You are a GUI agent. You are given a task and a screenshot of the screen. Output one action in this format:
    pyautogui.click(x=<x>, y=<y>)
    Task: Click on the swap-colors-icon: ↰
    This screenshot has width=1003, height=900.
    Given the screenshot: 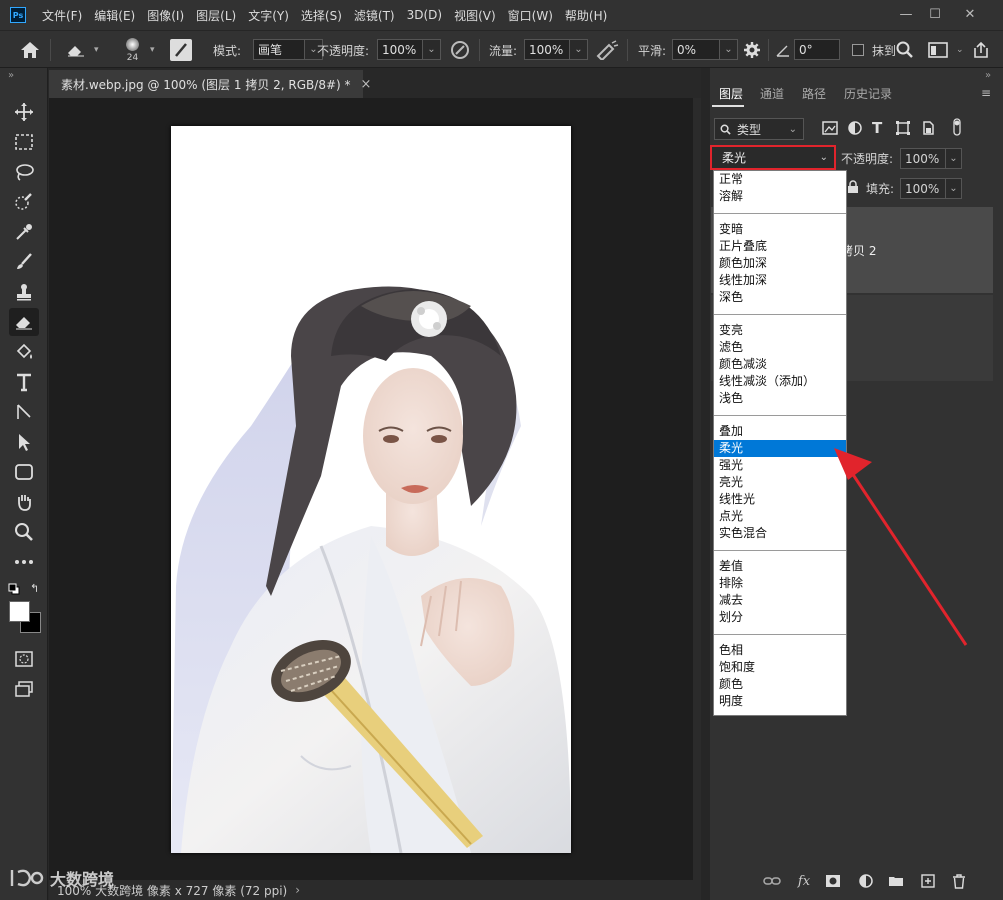 What is the action you would take?
    pyautogui.click(x=34, y=588)
    